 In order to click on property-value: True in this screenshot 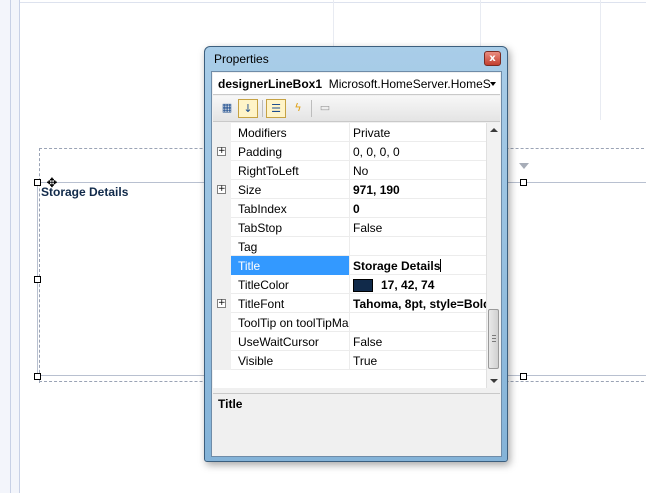, I will do `click(418, 360)`.